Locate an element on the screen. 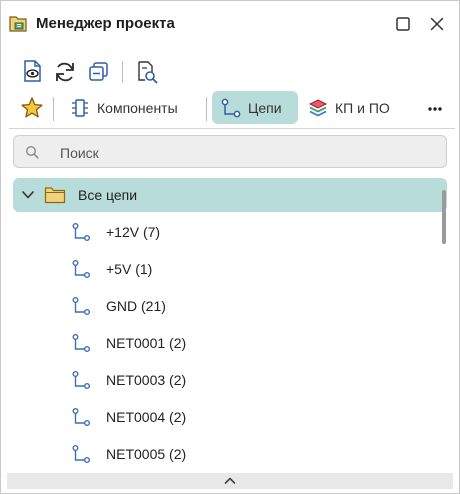  tab-components: Компоненты is located at coordinates (131, 107).